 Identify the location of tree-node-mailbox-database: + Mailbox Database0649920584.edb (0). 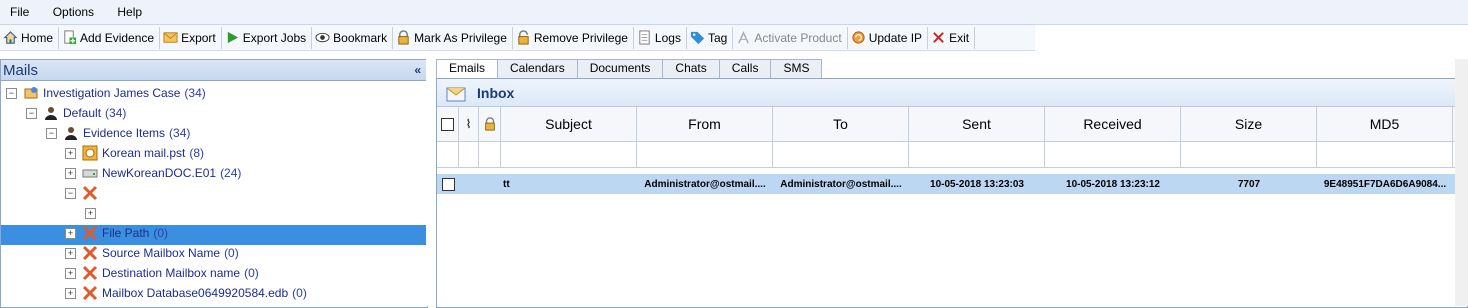
(186, 293).